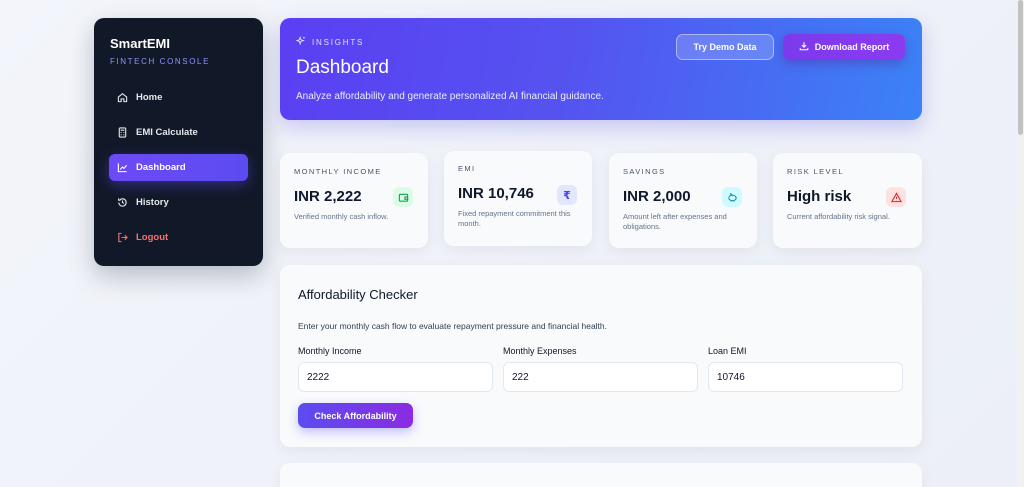  Describe the element at coordinates (161, 167) in the screenshot. I see `sidebar-item-label: Dashboard` at that location.